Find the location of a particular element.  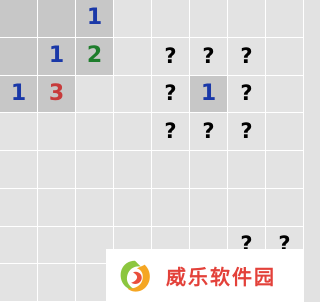

swirl-logo-icon is located at coordinates (135, 276).